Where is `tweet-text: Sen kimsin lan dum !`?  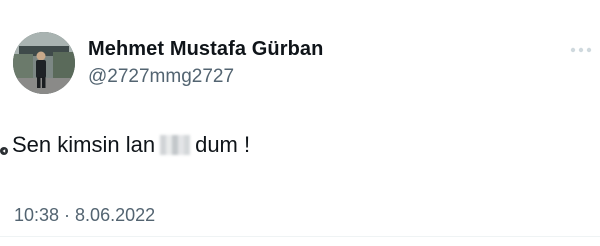
tweet-text: Sen kimsin lan dum ! is located at coordinates (125, 145).